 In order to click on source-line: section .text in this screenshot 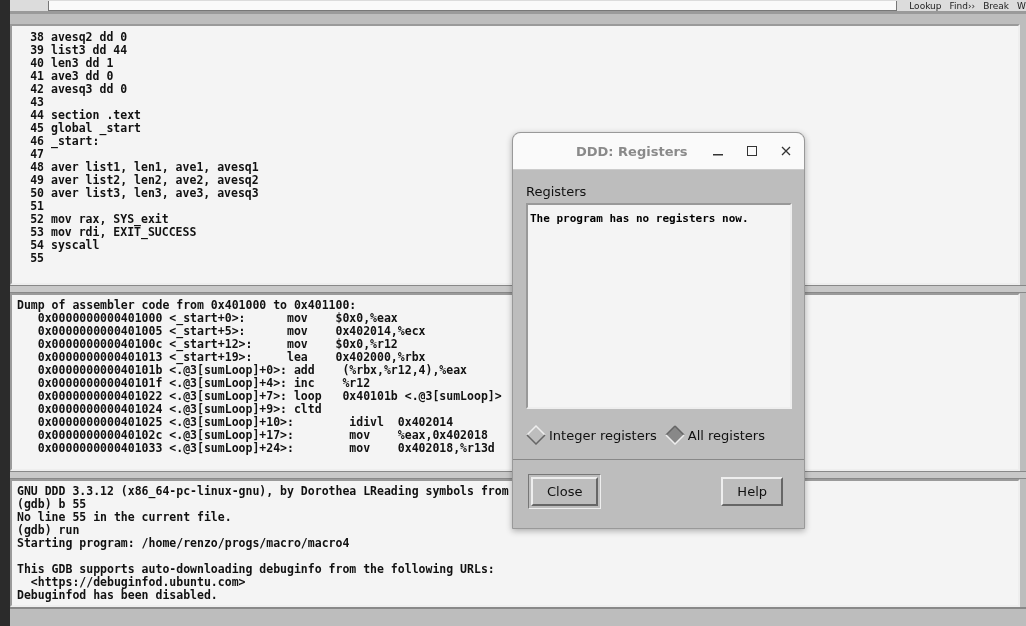, I will do `click(96, 115)`.